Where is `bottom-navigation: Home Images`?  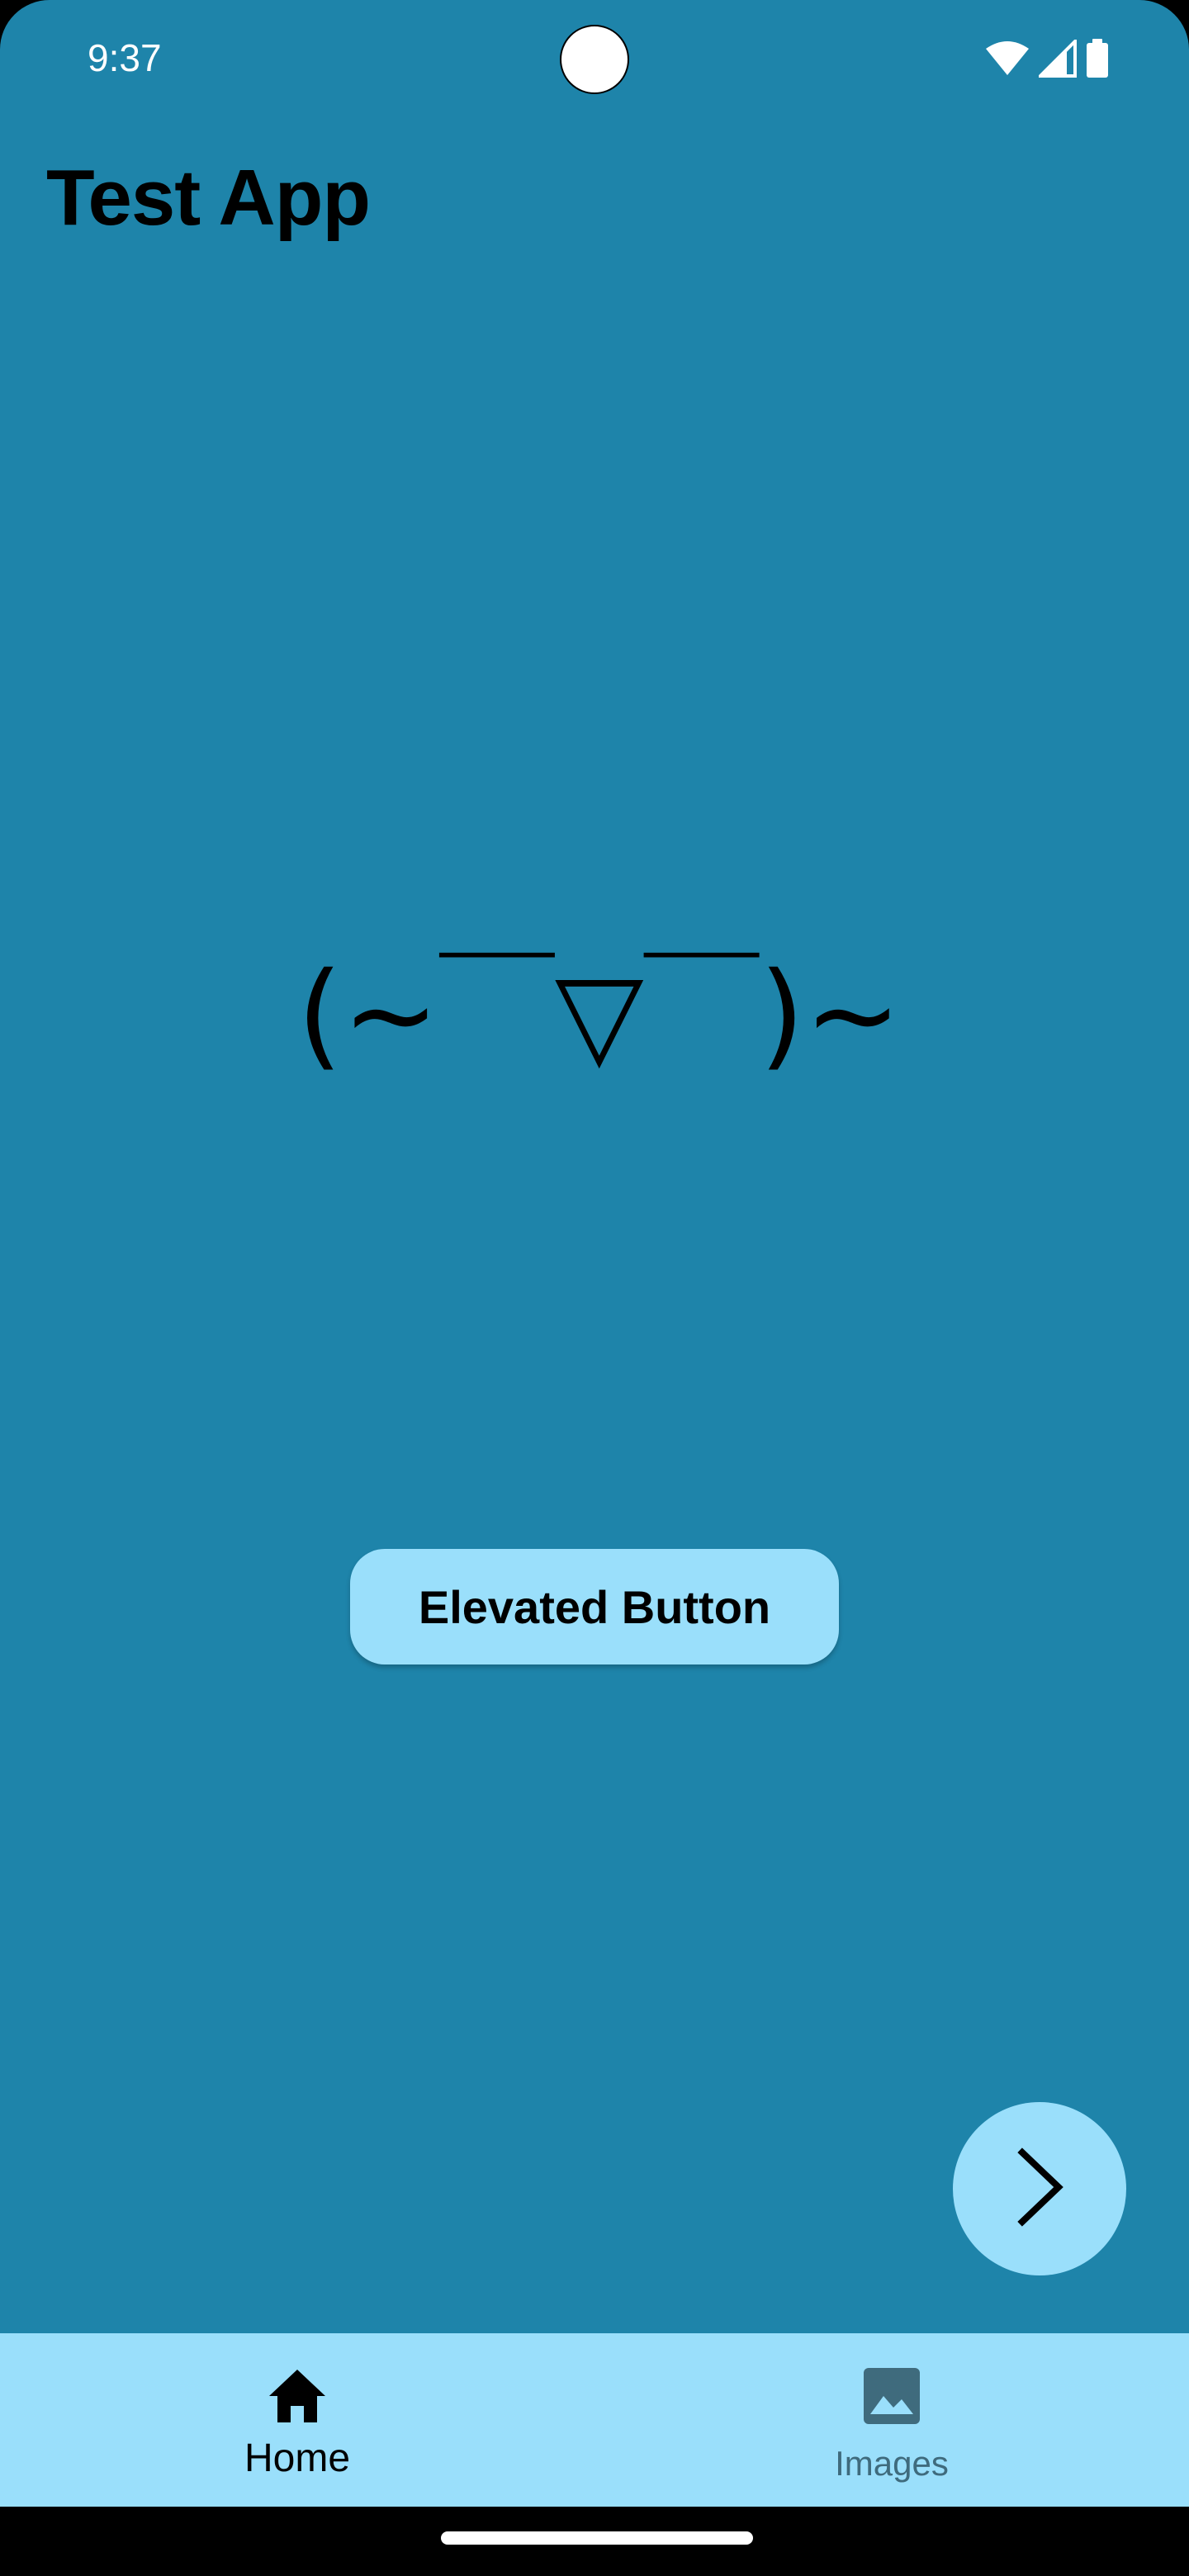
bottom-navigation: Home Images is located at coordinates (594, 2420).